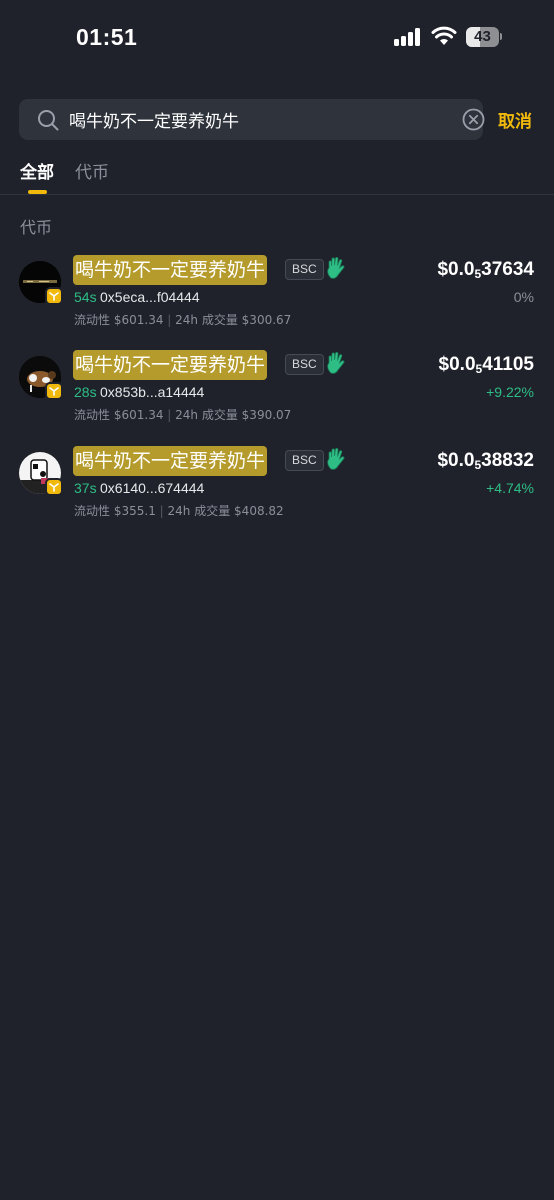  I want to click on price-change: +4.74%, so click(510, 488).